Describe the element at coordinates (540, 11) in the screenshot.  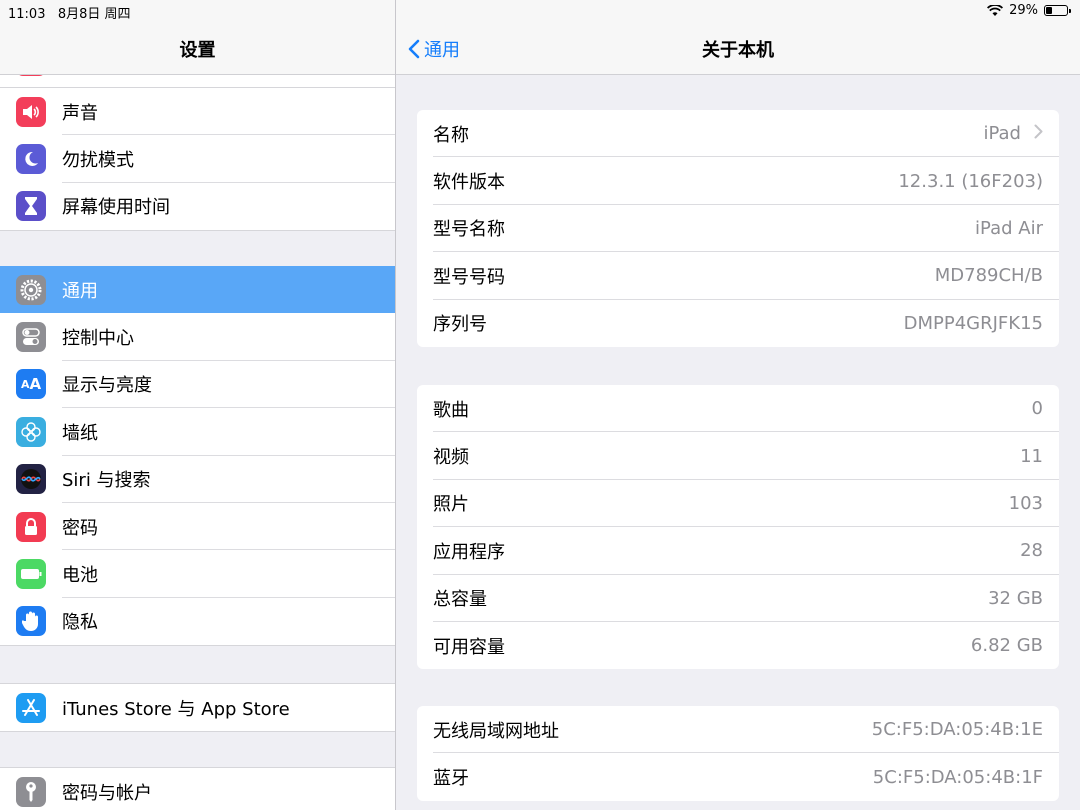
I see `status-bar: 11:03 8月8日 周四 29%` at that location.